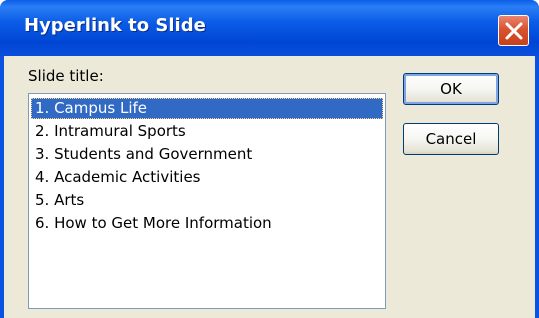  I want to click on slide-list-item: 6. How to Get More Information, so click(207, 223).